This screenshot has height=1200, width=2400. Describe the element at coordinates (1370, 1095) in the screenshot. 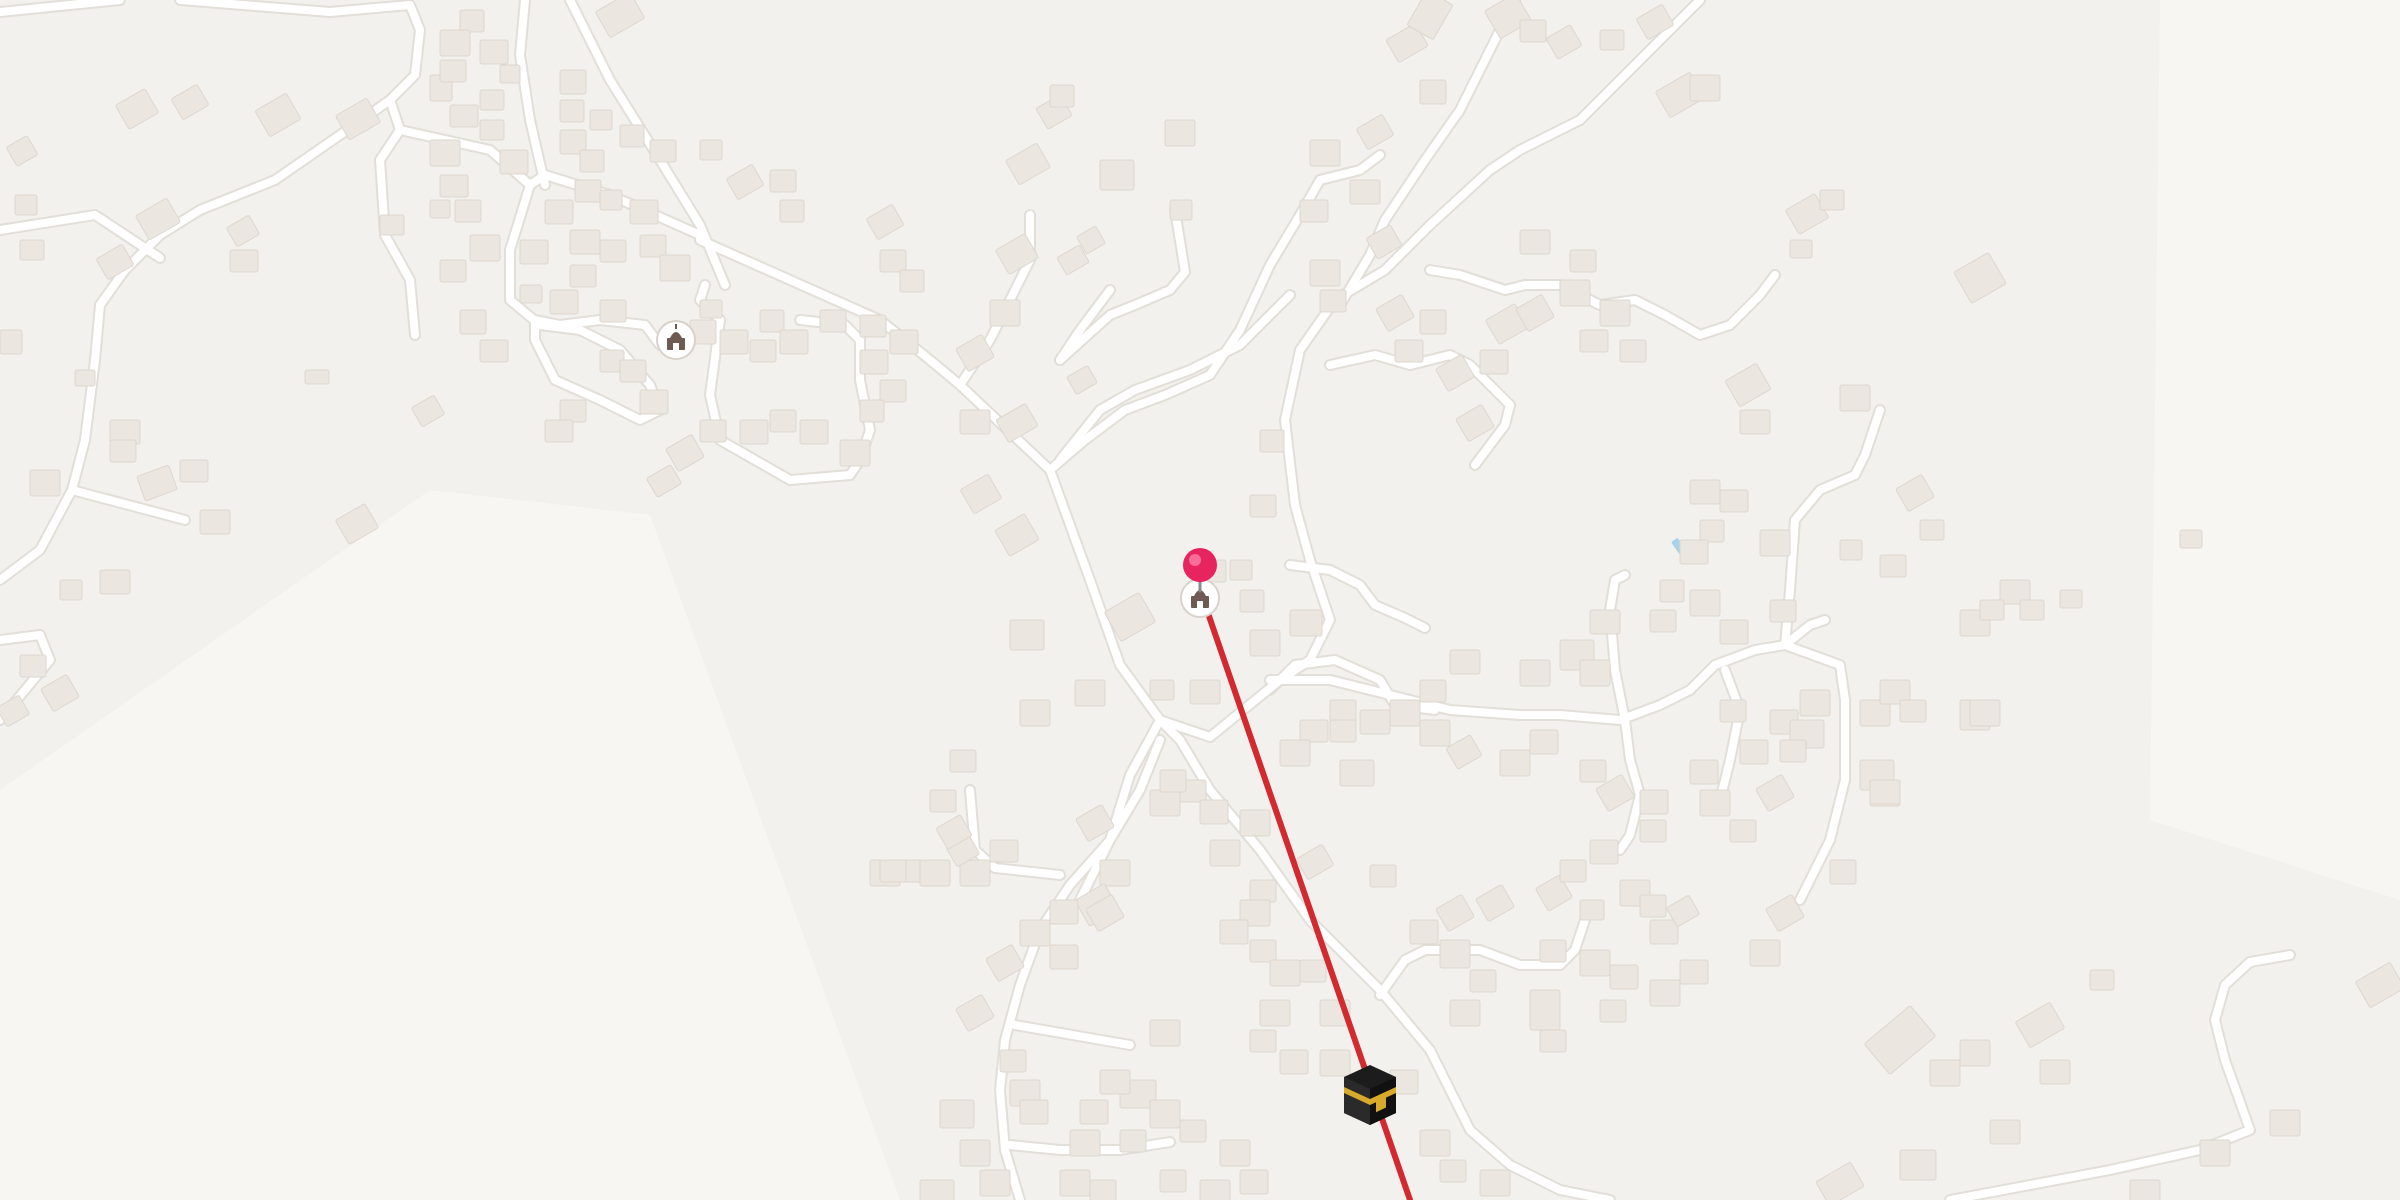

I see `kaaba-marker` at that location.